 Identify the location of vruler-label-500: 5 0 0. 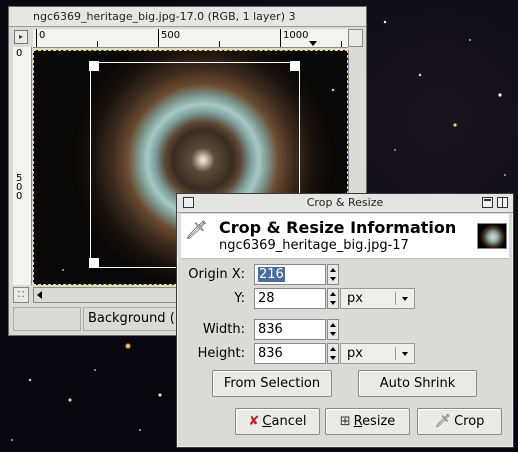
(19, 187).